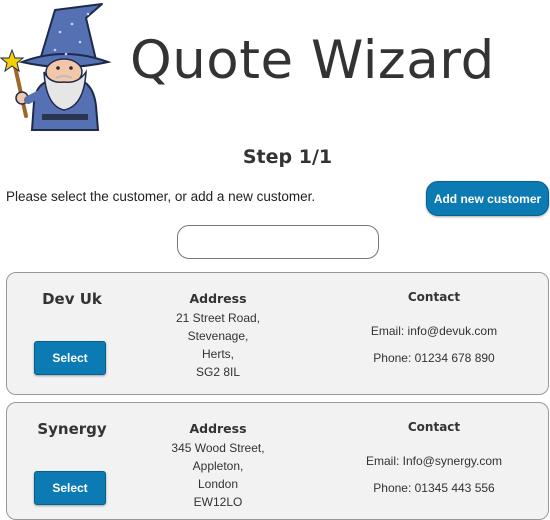 This screenshot has width=550, height=520. I want to click on customer-search-input, so click(278, 242).